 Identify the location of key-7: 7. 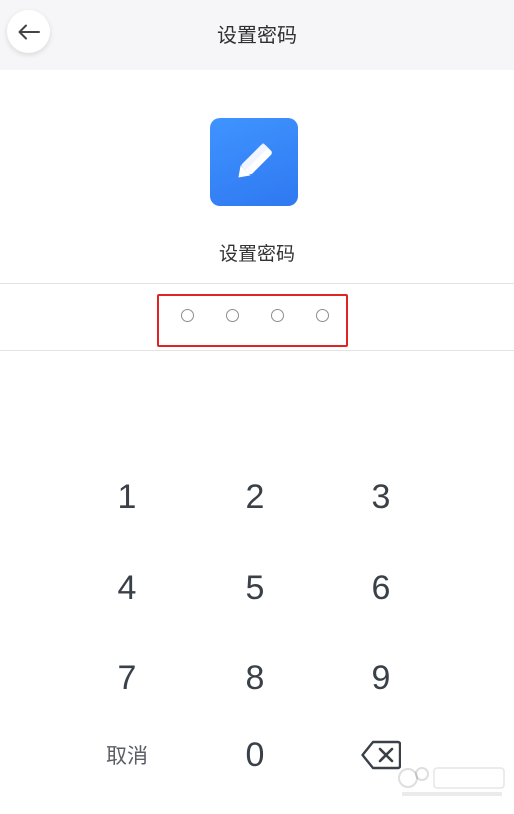
(127, 678).